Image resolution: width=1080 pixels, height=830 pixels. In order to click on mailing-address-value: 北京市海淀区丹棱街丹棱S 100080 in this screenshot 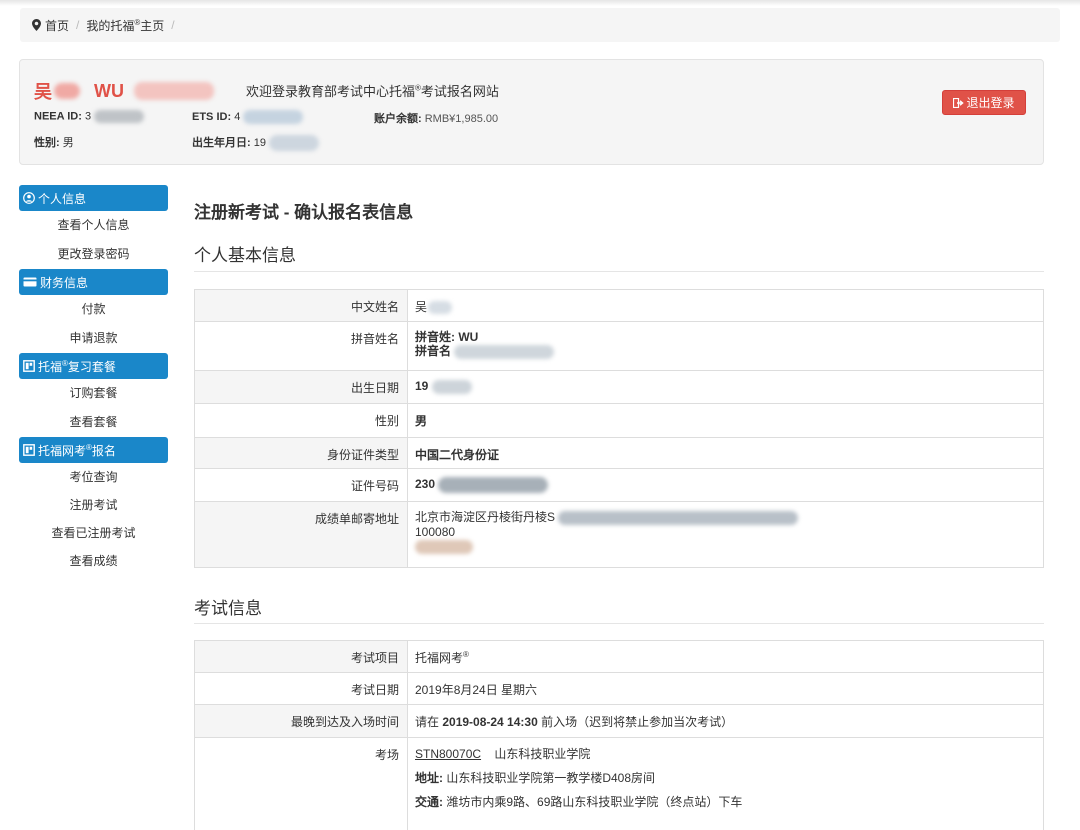, I will do `click(725, 534)`.